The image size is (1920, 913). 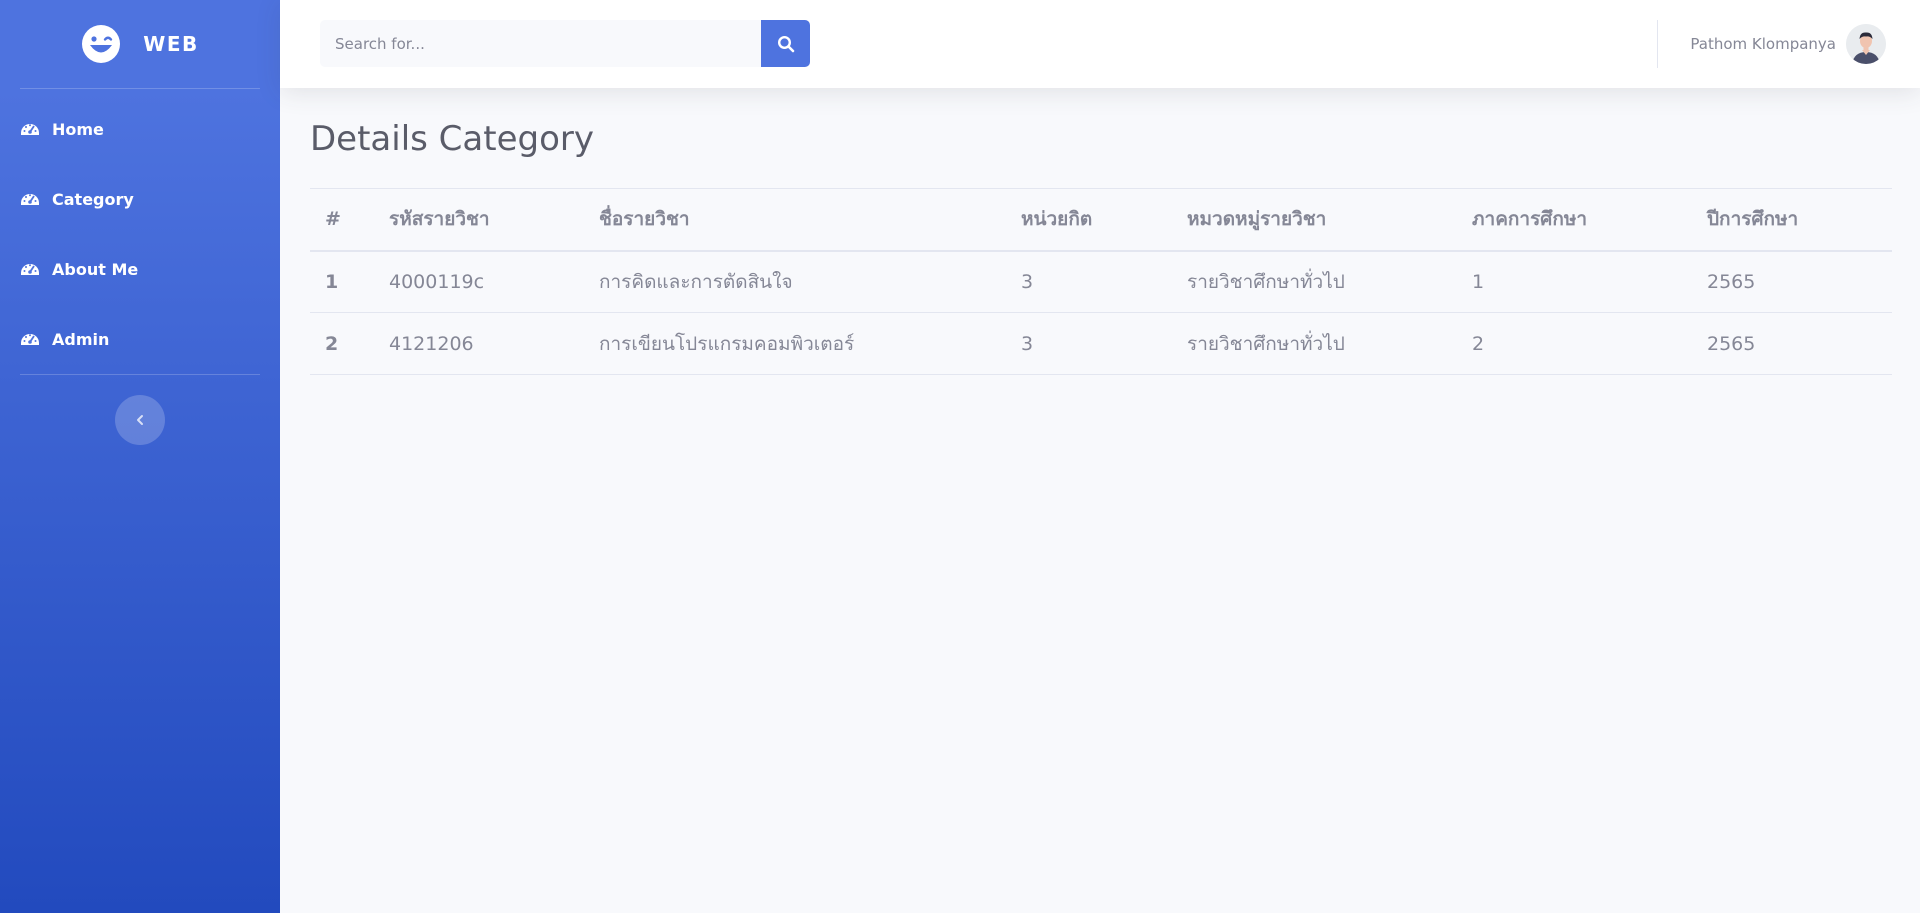 What do you see at coordinates (140, 129) in the screenshot?
I see `sidebar-item-home: Home` at bounding box center [140, 129].